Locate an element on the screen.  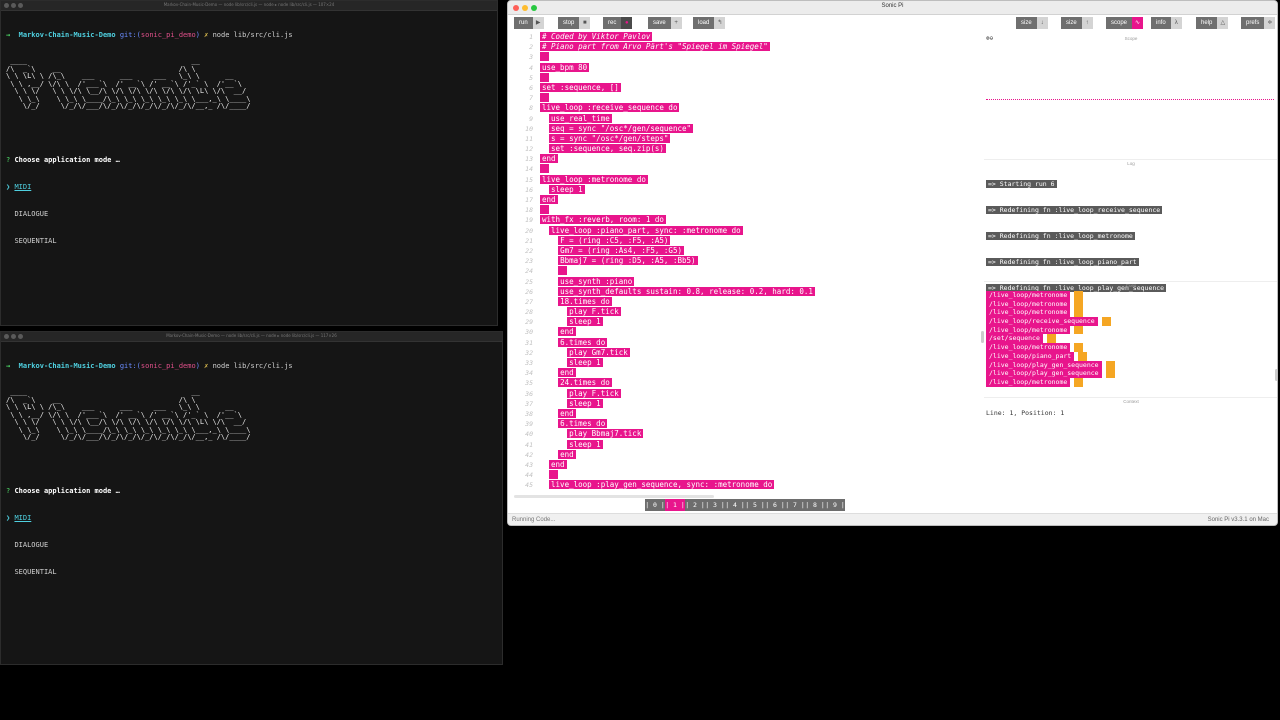
stop-icon: ■ is located at coordinates (585, 23).